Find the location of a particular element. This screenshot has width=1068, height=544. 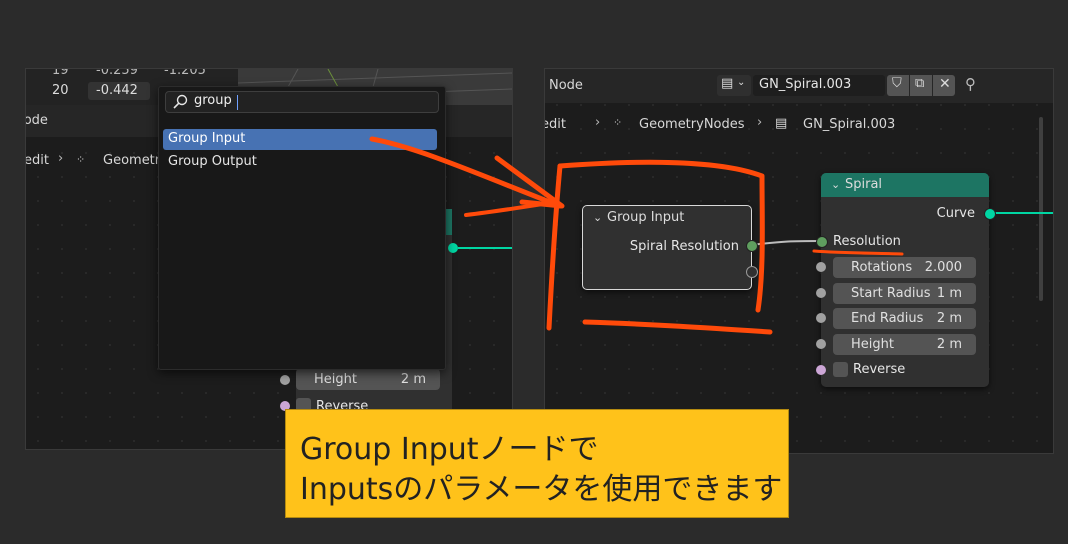

start-radius-field: Start Radius 1 m is located at coordinates (904, 293).